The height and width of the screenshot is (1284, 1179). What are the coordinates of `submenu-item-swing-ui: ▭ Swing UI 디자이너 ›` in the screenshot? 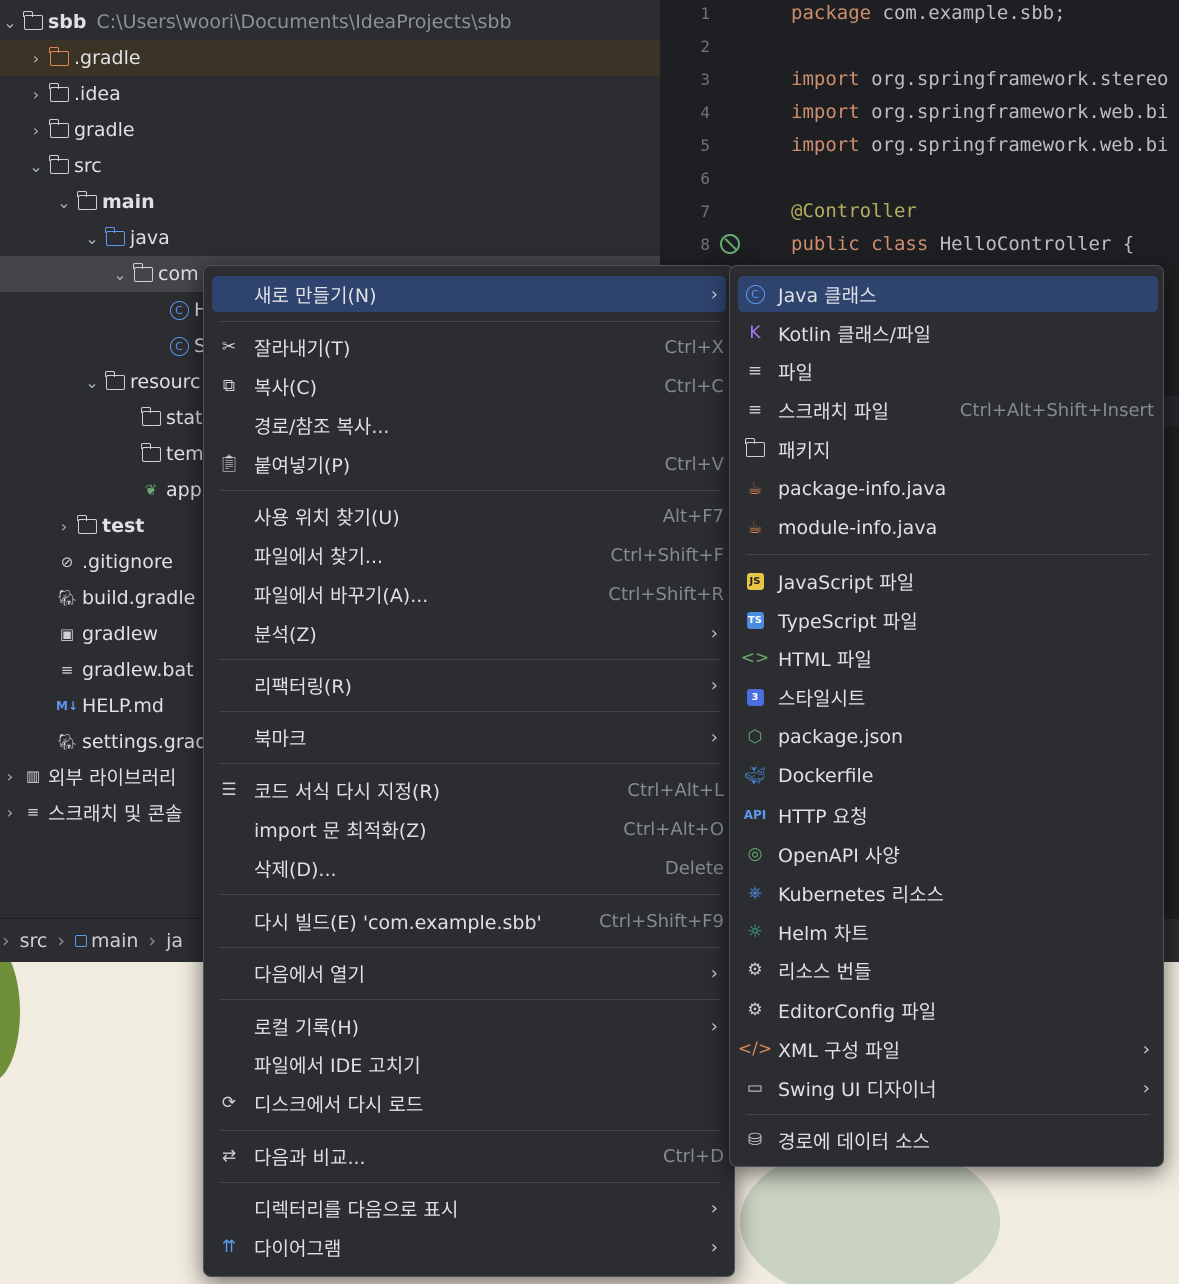 It's located at (948, 1088).